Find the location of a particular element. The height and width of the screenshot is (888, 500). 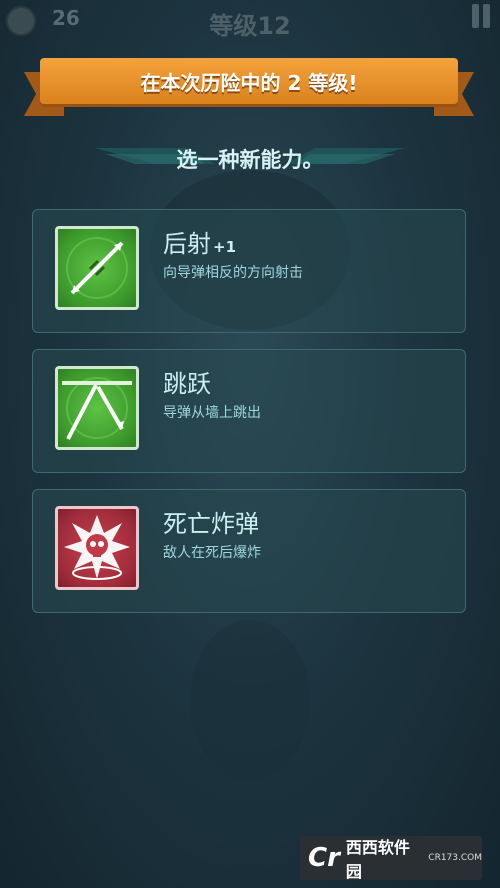

ability-bonus: +1 is located at coordinates (225, 247).